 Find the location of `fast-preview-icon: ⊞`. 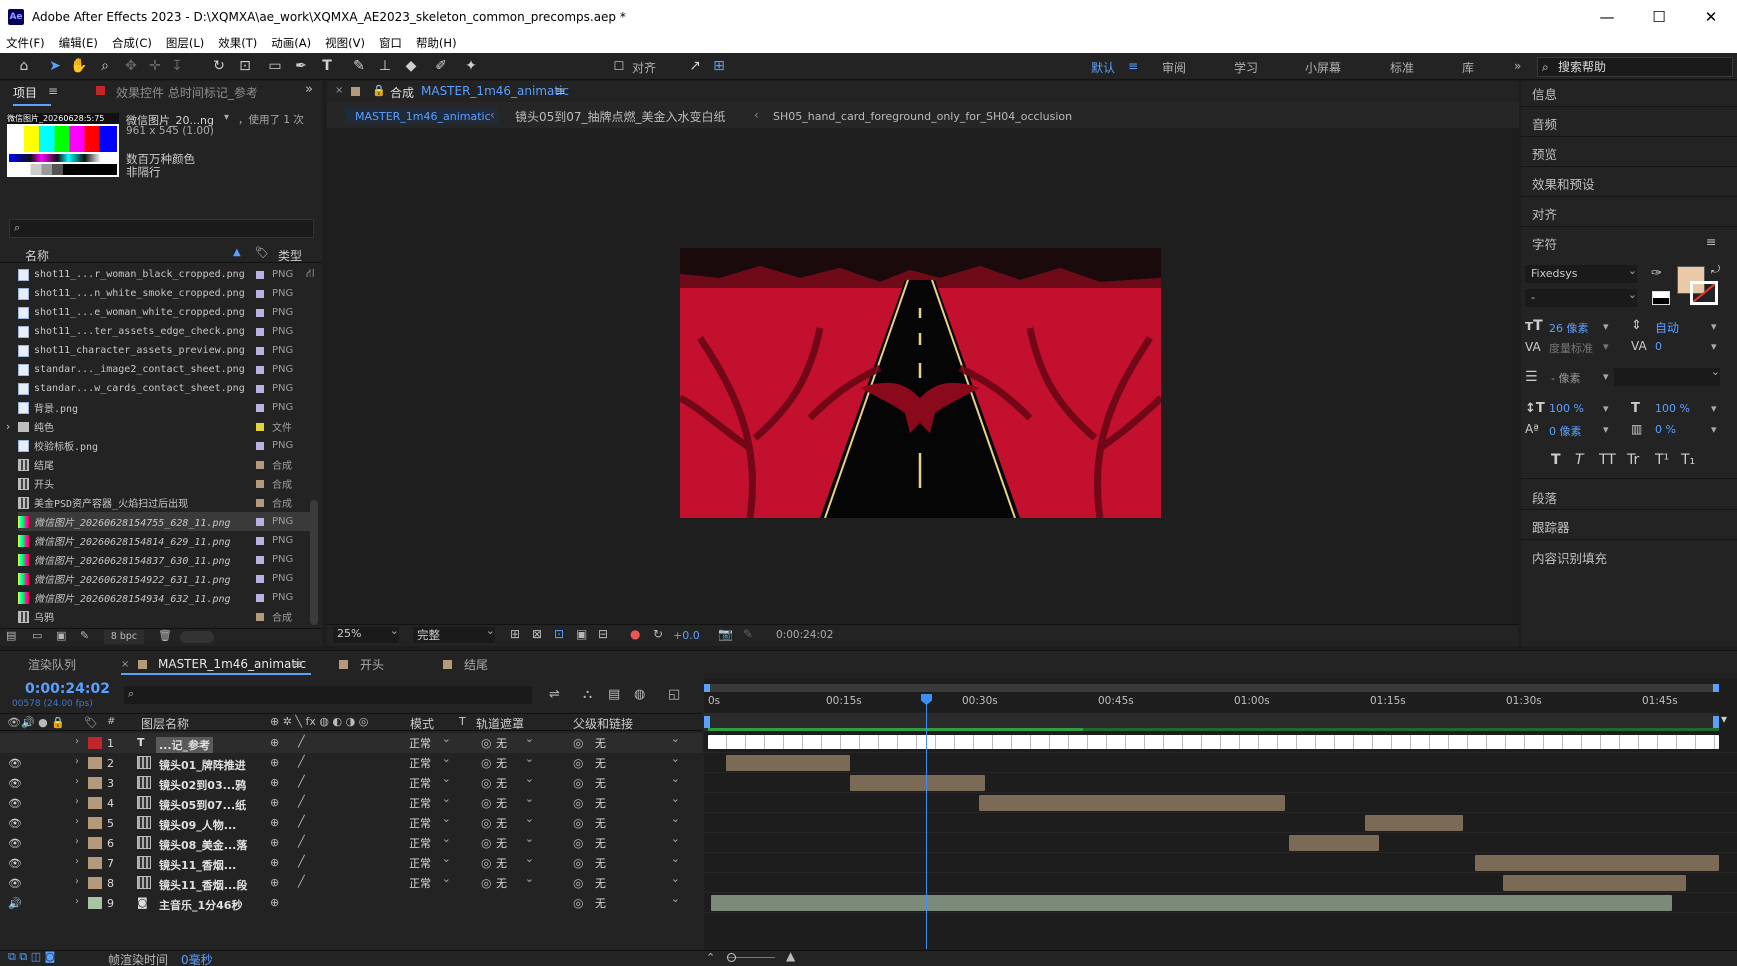

fast-preview-icon: ⊞ is located at coordinates (515, 634).